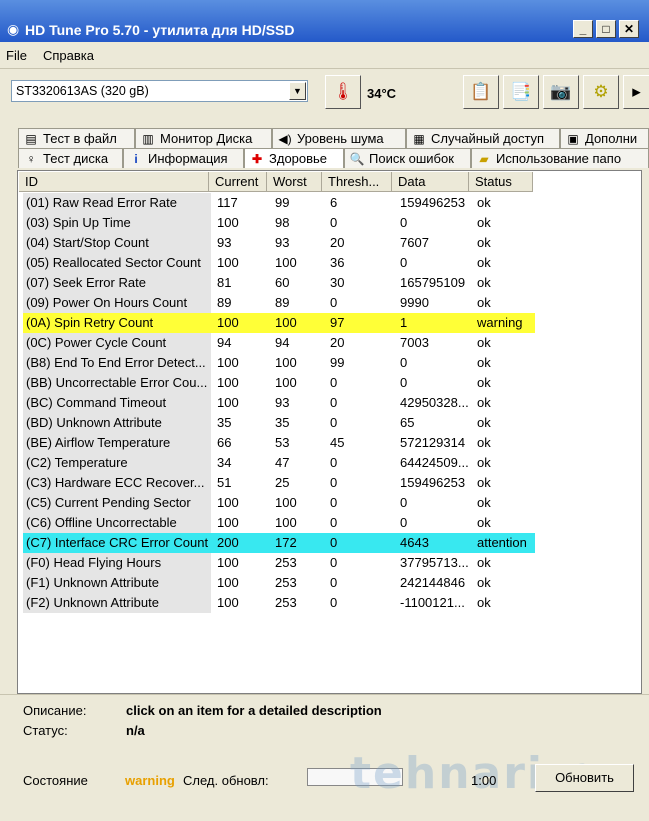  Describe the element at coordinates (521, 92) in the screenshot. I see `copy-all-button: 📑` at that location.